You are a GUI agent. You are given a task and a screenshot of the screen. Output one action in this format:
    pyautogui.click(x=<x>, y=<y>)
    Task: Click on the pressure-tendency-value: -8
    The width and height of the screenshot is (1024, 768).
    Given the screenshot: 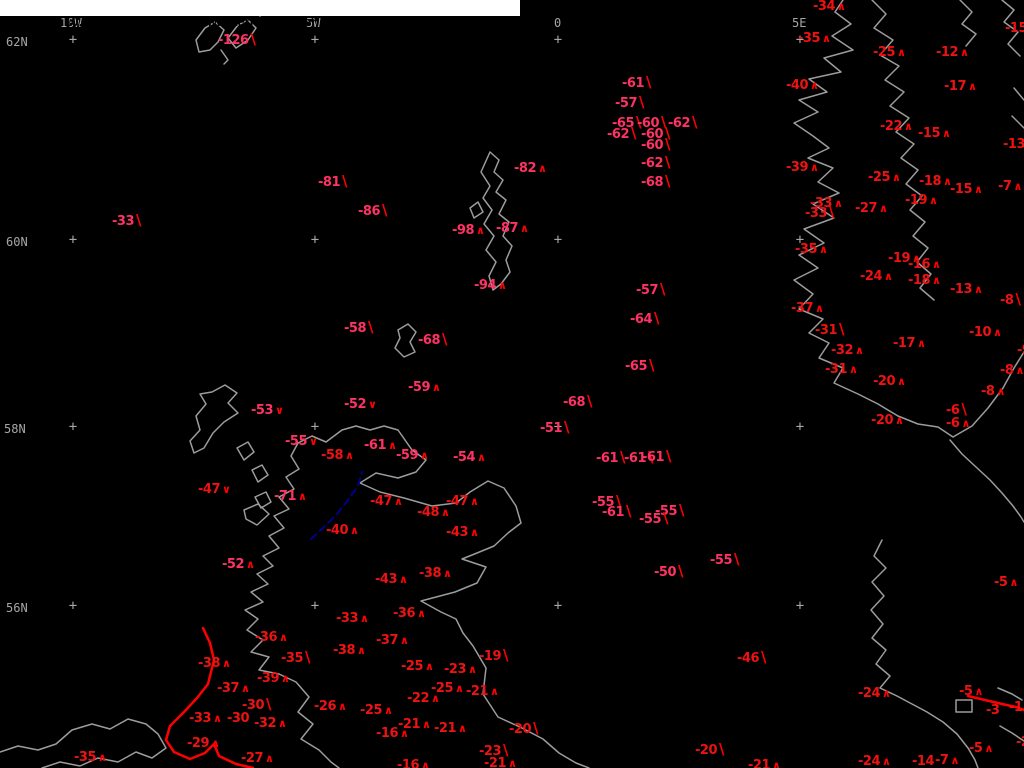 What is the action you would take?
    pyautogui.click(x=1007, y=300)
    